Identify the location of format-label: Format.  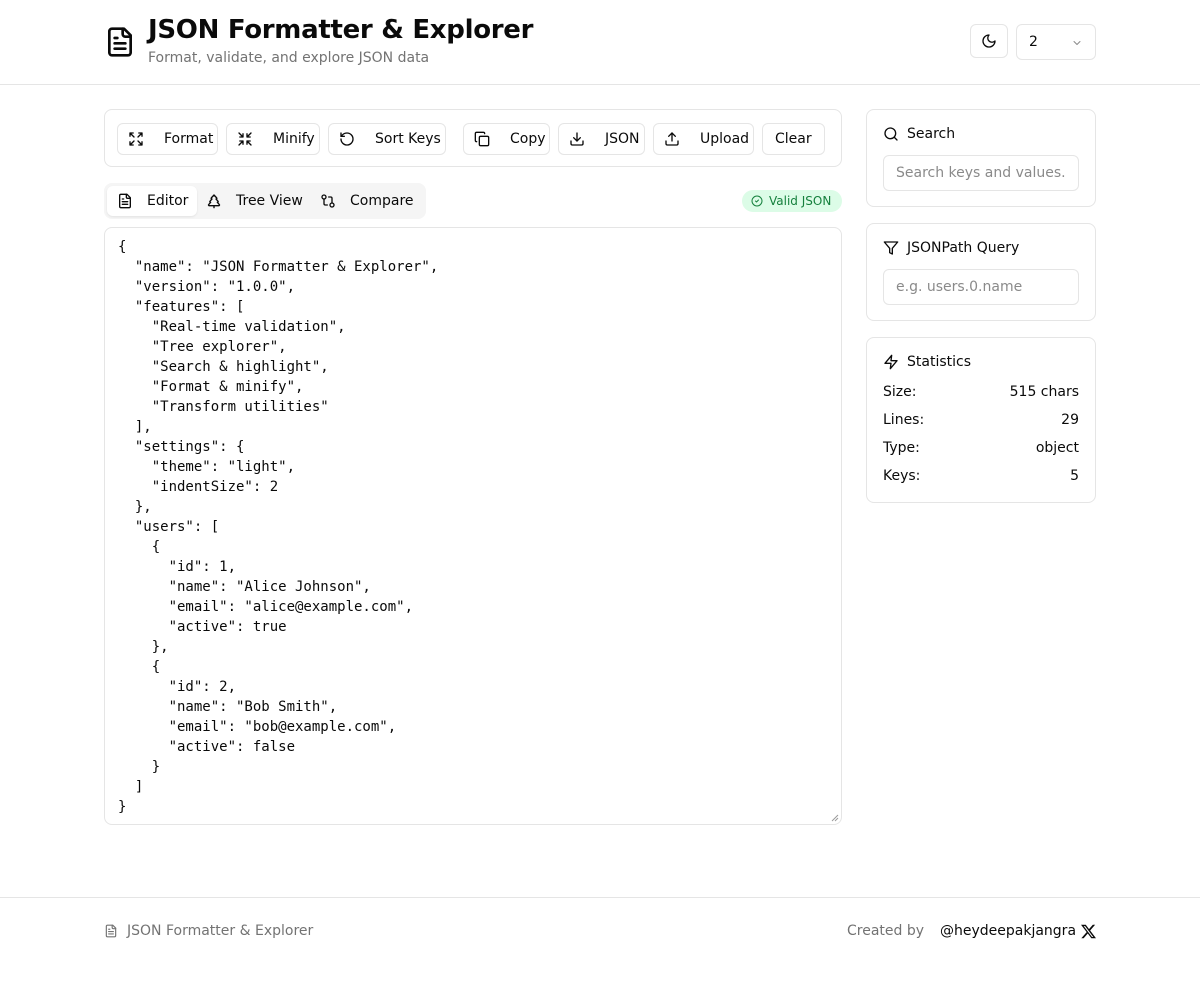
(189, 139).